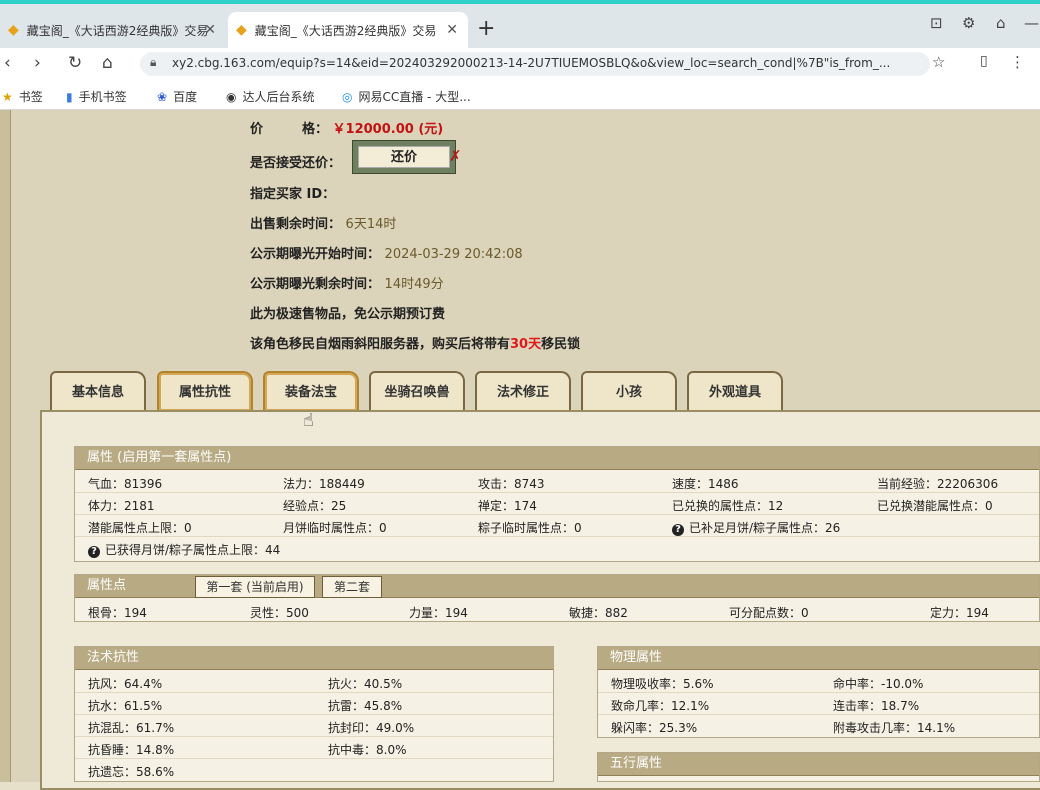  What do you see at coordinates (347, 284) in the screenshot?
I see `exposure-remaining-row: 公示期曝光剩余时间： 14时49分` at bounding box center [347, 284].